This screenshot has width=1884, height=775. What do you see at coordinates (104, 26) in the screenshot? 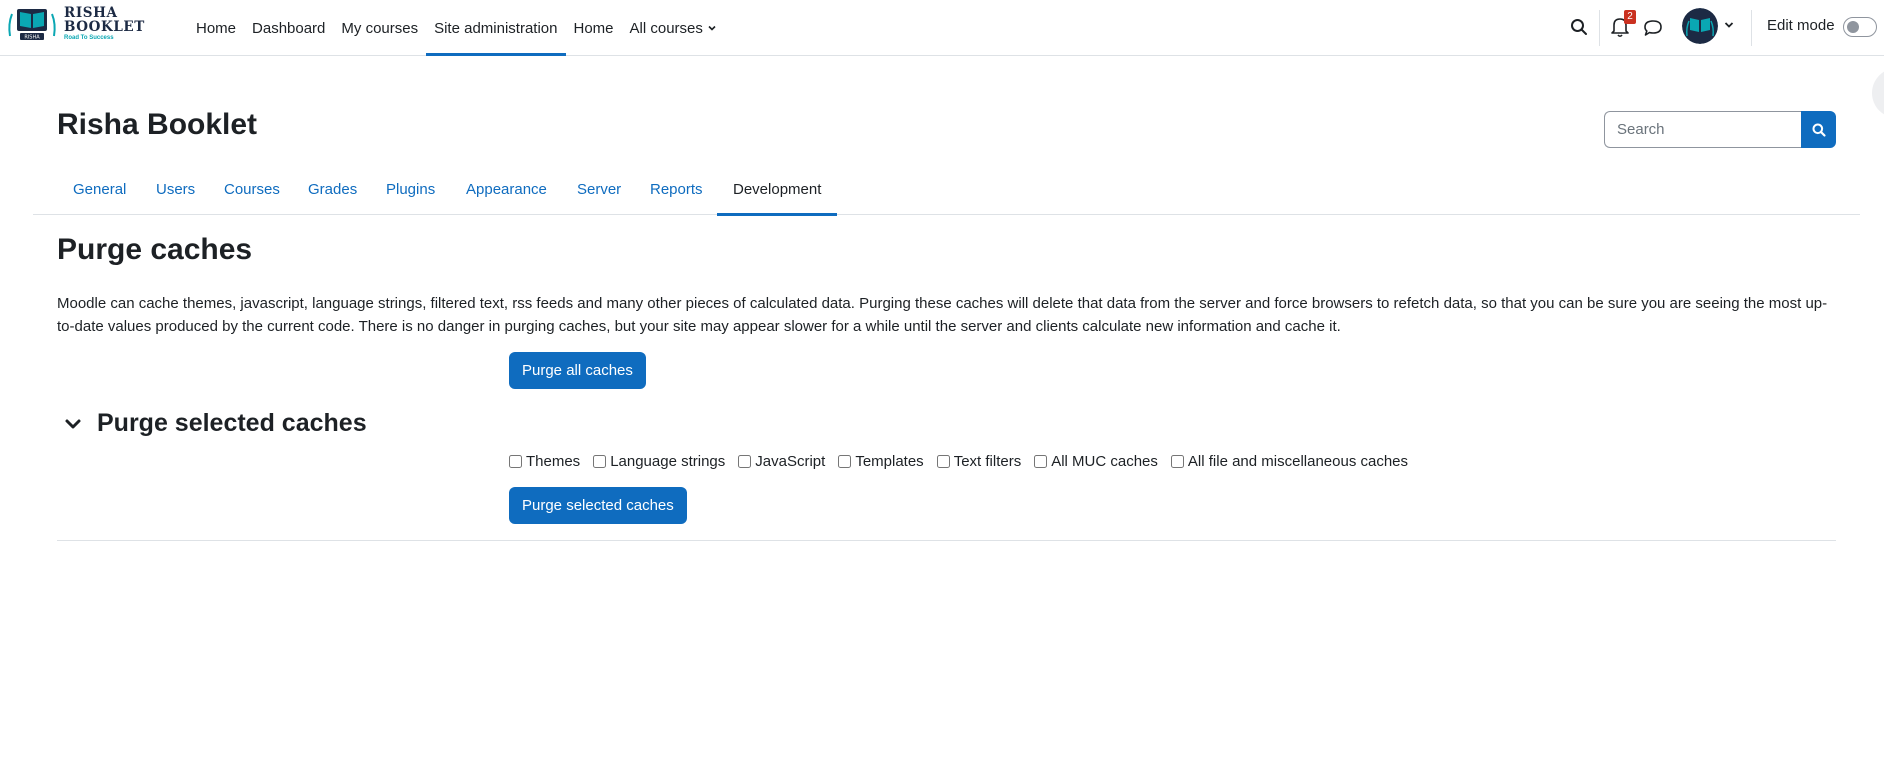
I see `brand-name-line2: BOOKLET` at bounding box center [104, 26].